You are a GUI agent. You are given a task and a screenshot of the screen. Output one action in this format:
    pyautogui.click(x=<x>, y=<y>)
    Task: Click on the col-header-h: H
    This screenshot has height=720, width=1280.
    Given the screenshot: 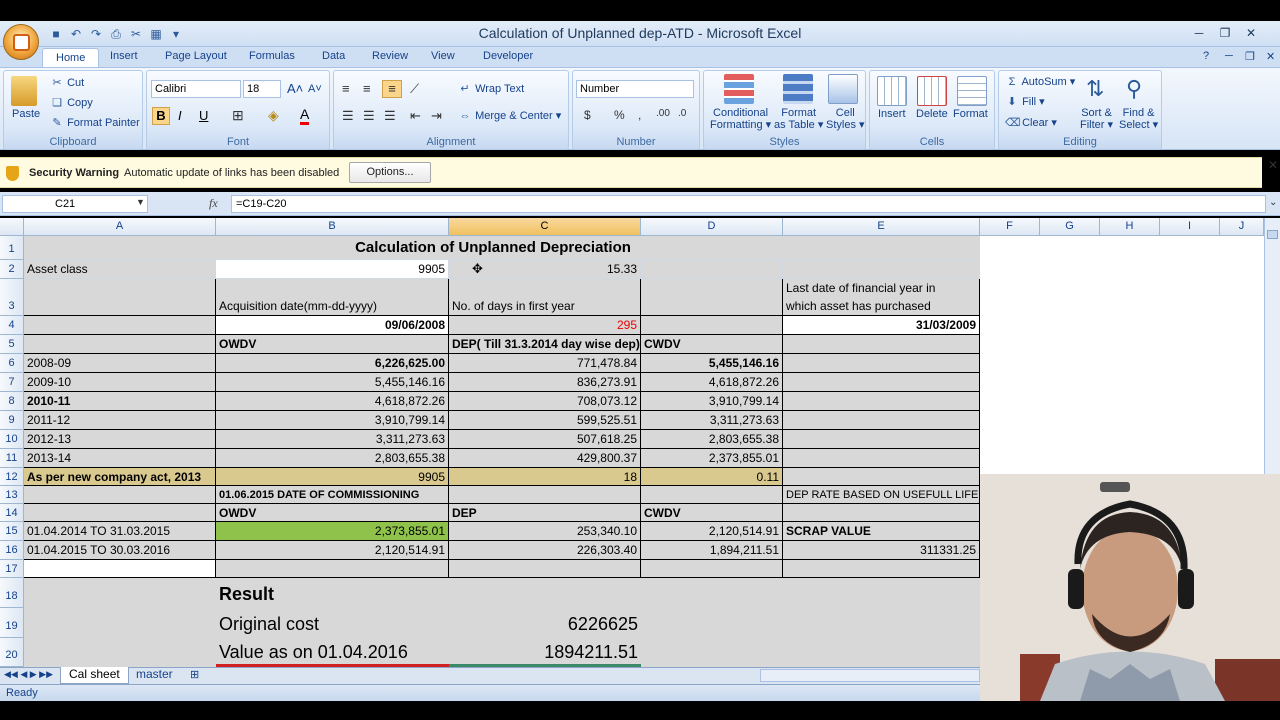 What is the action you would take?
    pyautogui.click(x=1130, y=227)
    